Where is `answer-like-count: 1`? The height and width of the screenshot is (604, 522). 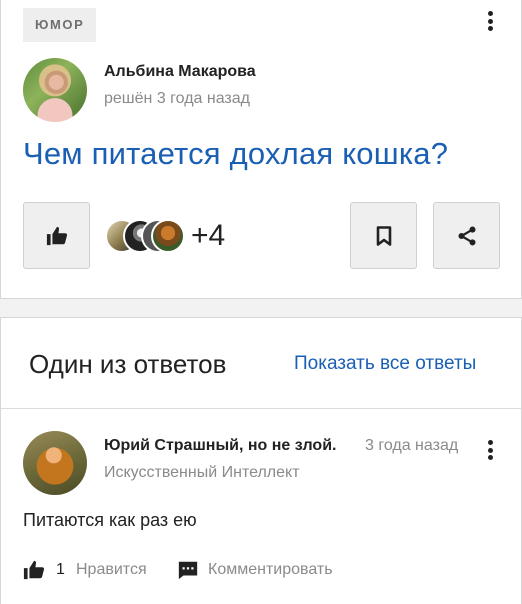
answer-like-count: 1 is located at coordinates (60, 569).